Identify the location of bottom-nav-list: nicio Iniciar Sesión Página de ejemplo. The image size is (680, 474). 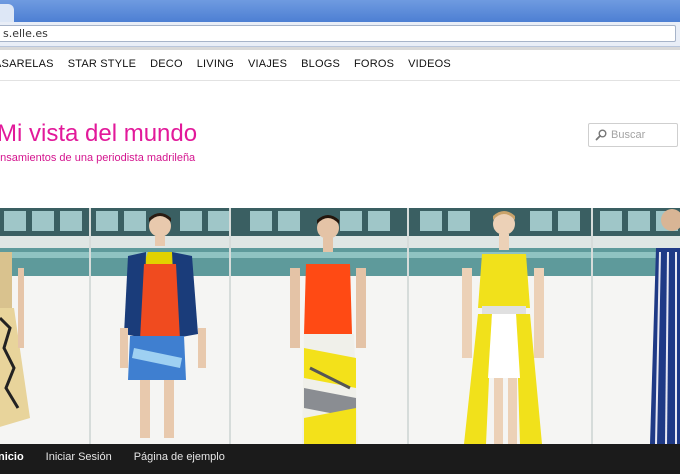
(123, 457).